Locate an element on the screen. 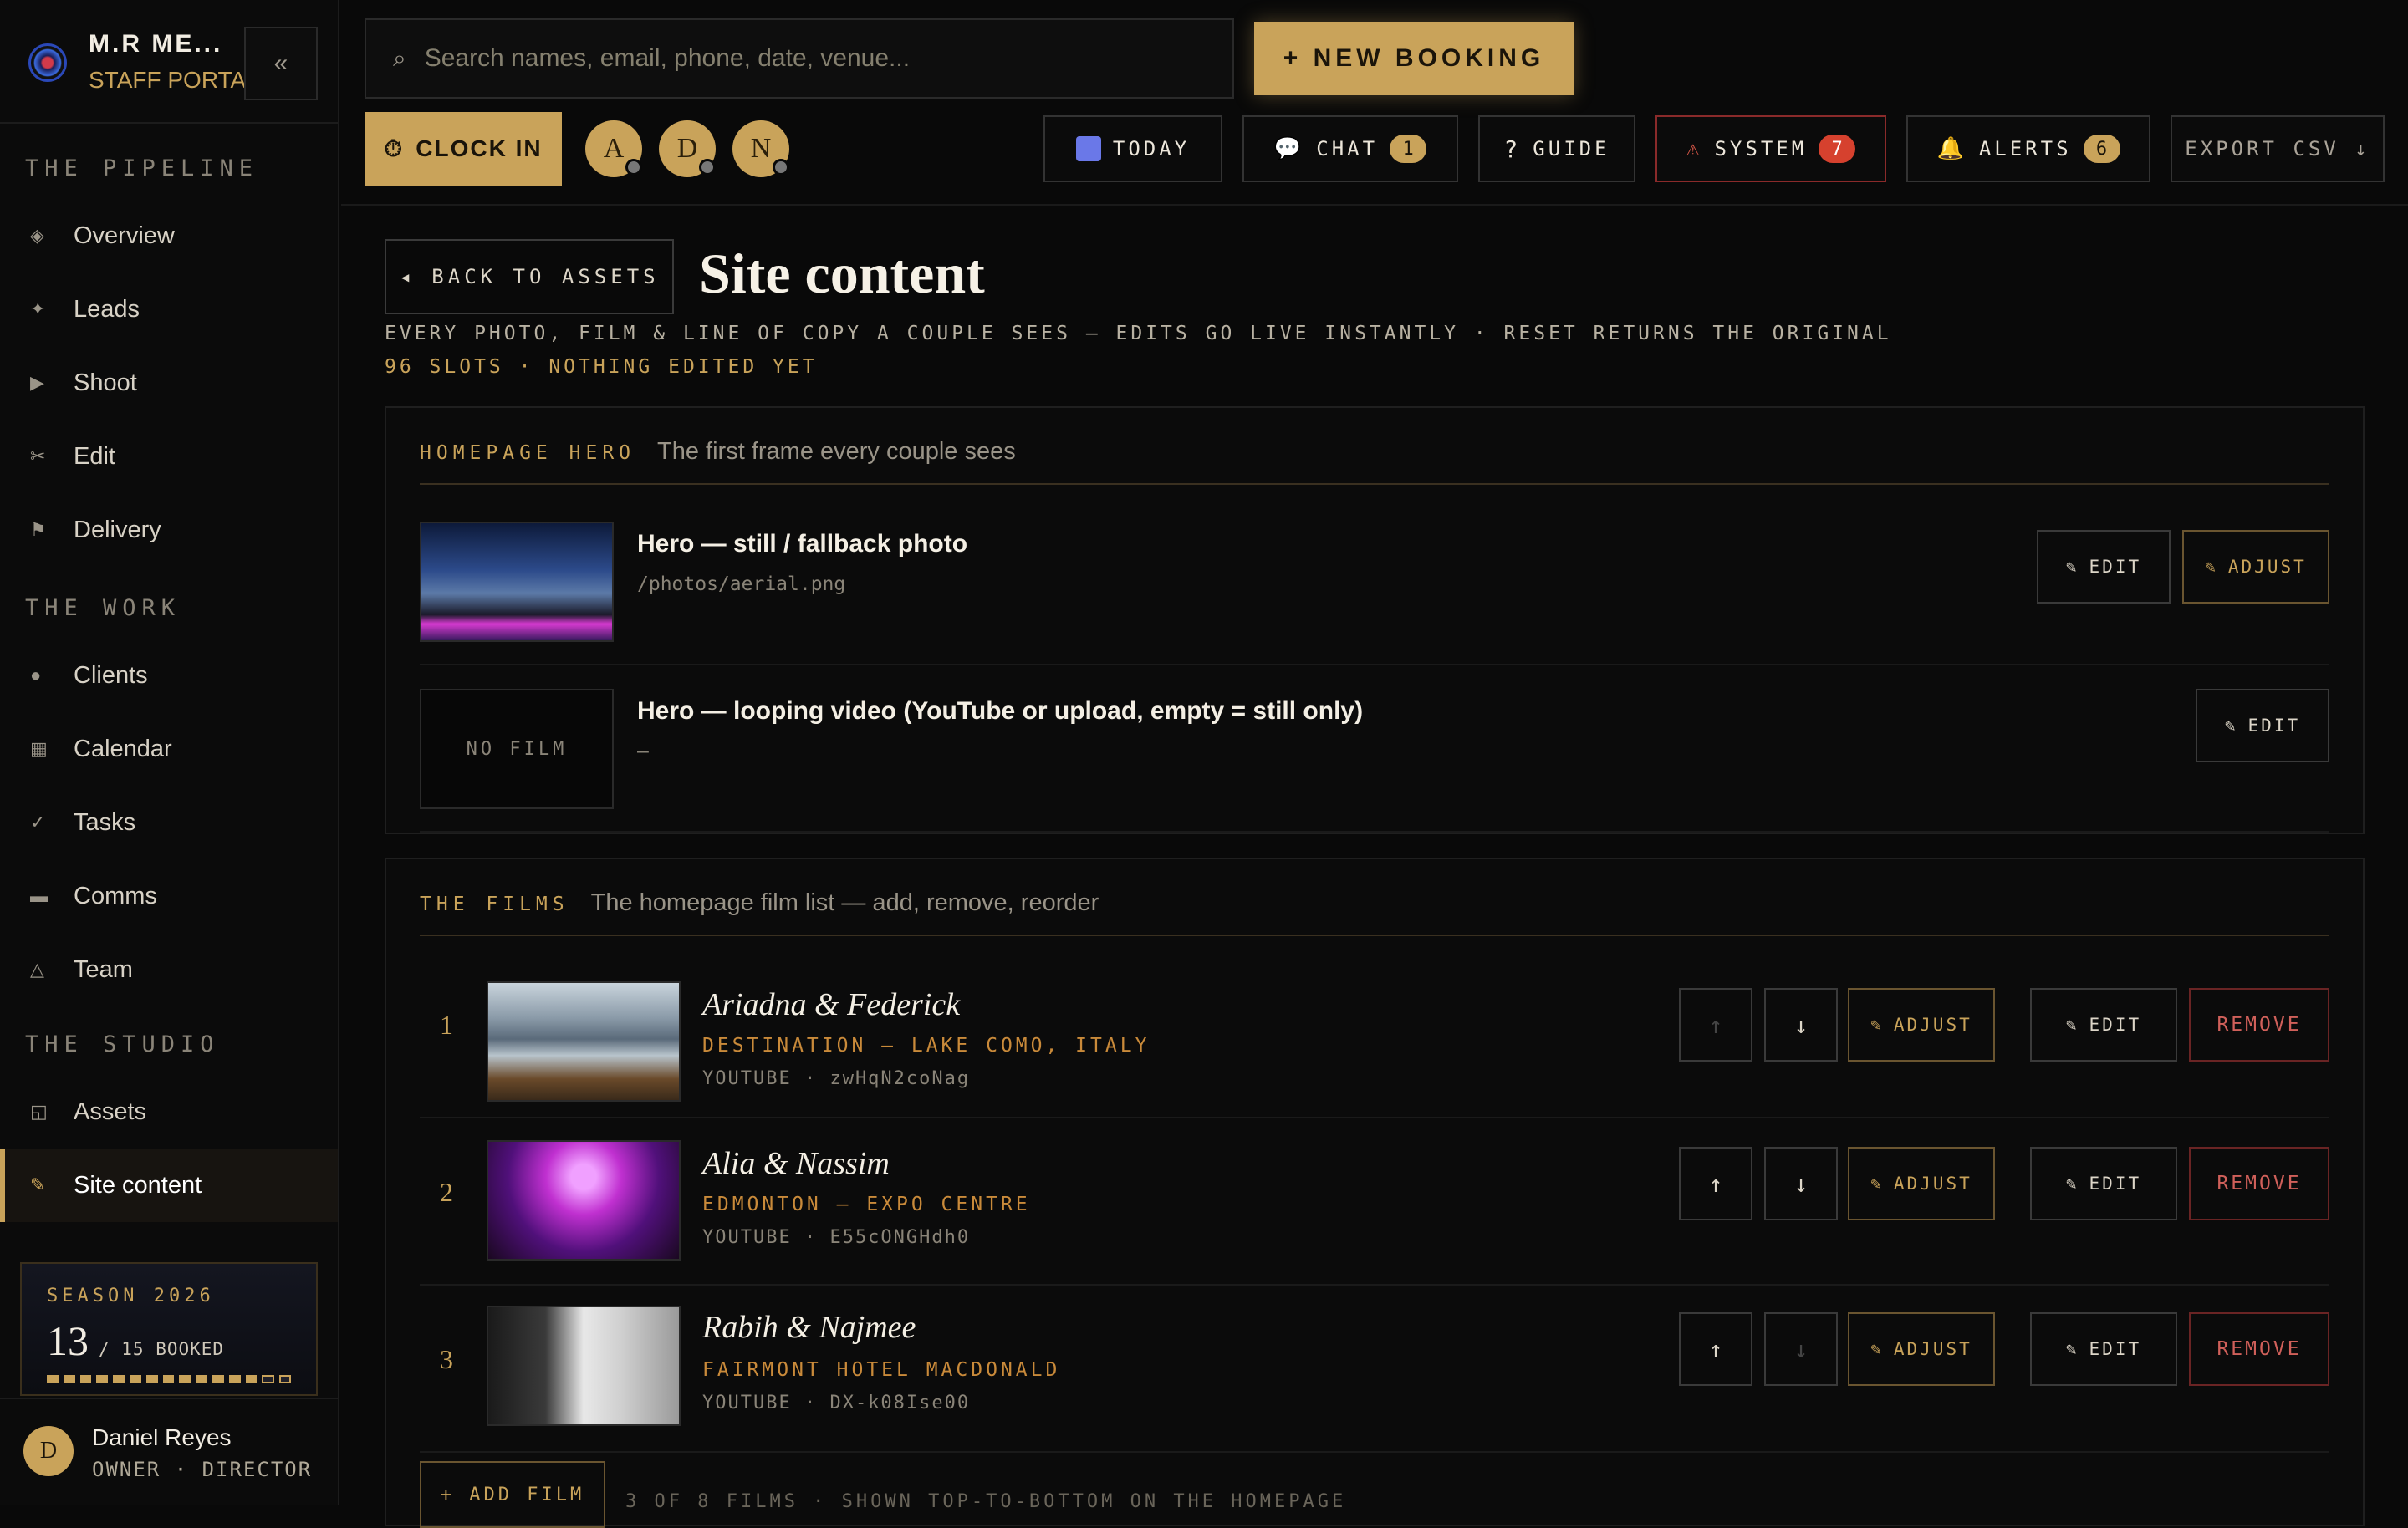  film-order-number: 3 is located at coordinates (446, 1359).